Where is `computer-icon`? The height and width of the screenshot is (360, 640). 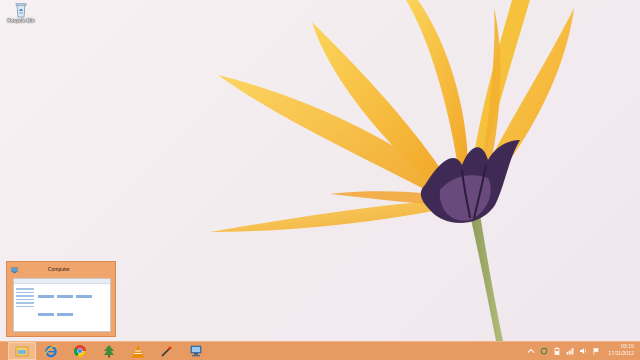 computer-icon is located at coordinates (14, 269).